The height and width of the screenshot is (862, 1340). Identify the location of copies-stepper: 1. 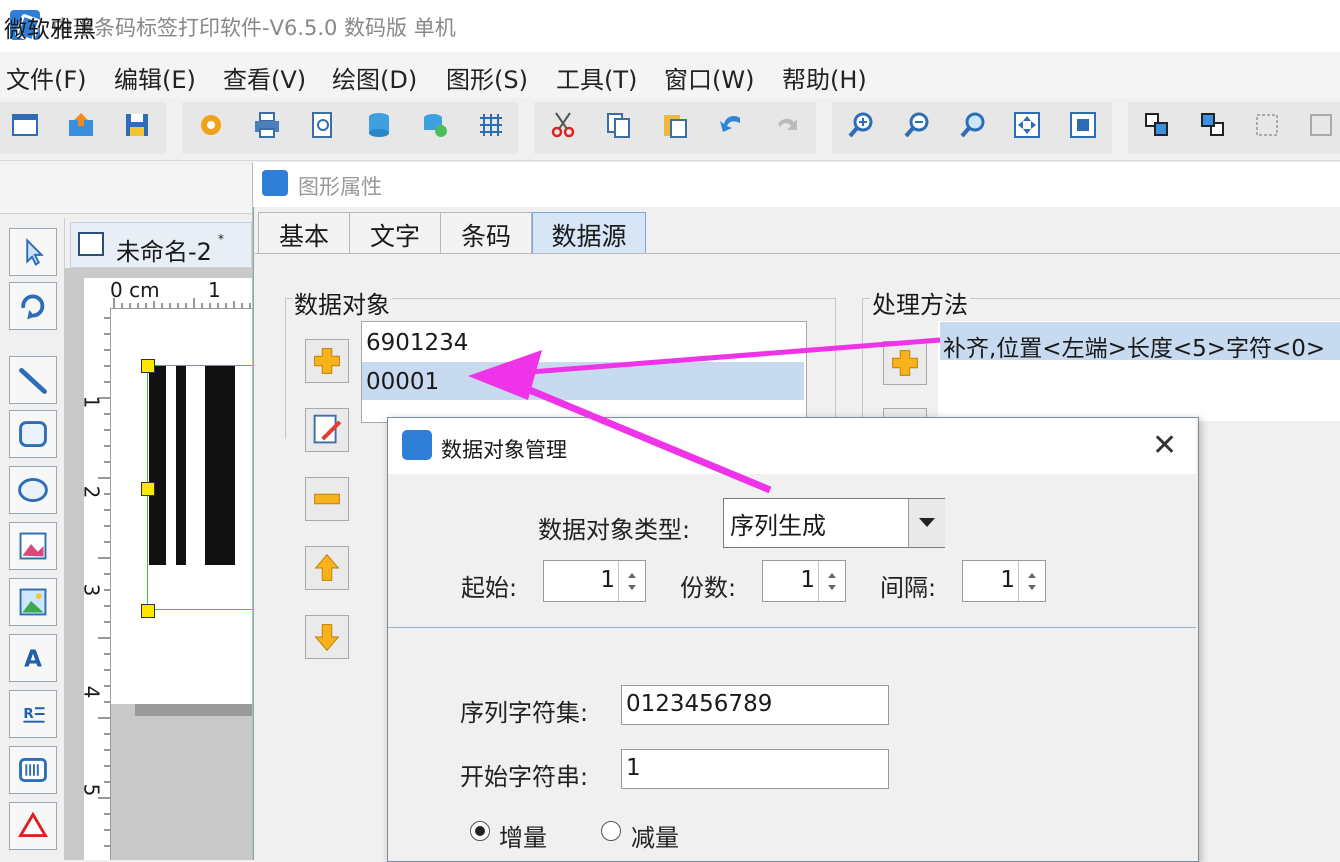
(804, 581).